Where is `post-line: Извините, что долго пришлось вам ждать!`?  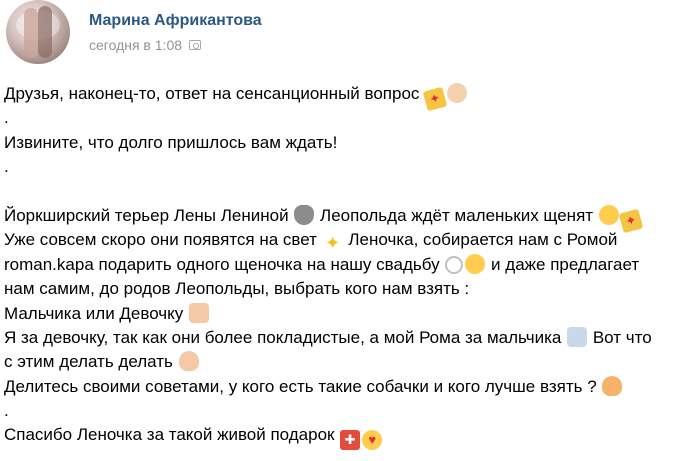
post-line: Извините, что долго пришлось вам ждать! is located at coordinates (171, 142).